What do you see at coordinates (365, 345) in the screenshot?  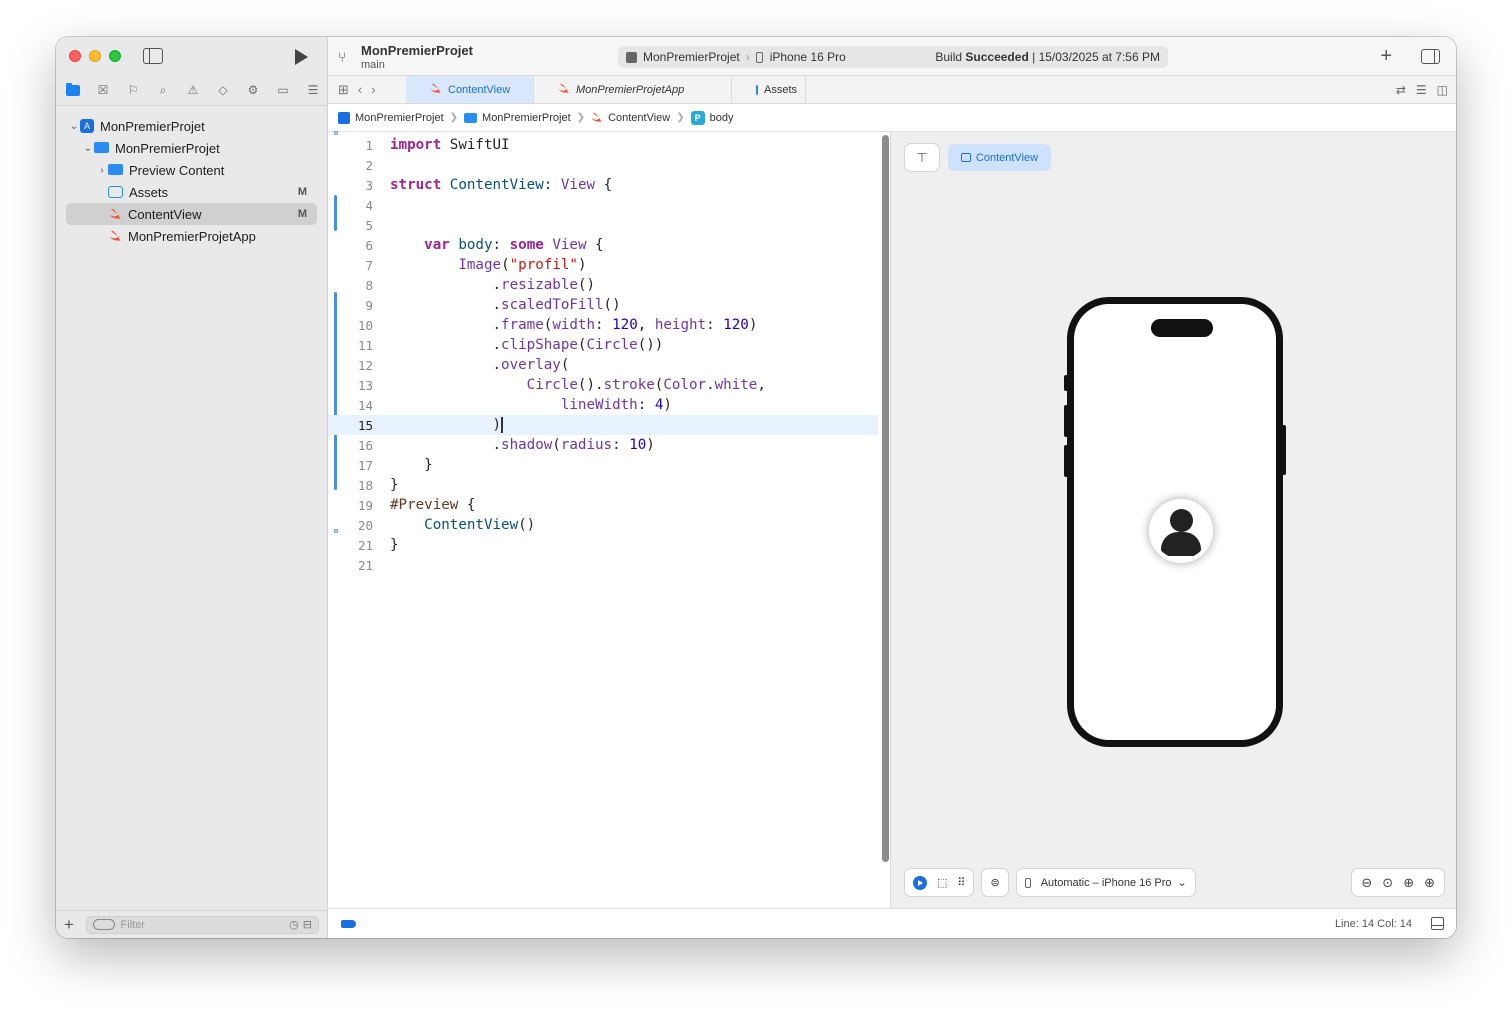 I see `line-number: 11` at bounding box center [365, 345].